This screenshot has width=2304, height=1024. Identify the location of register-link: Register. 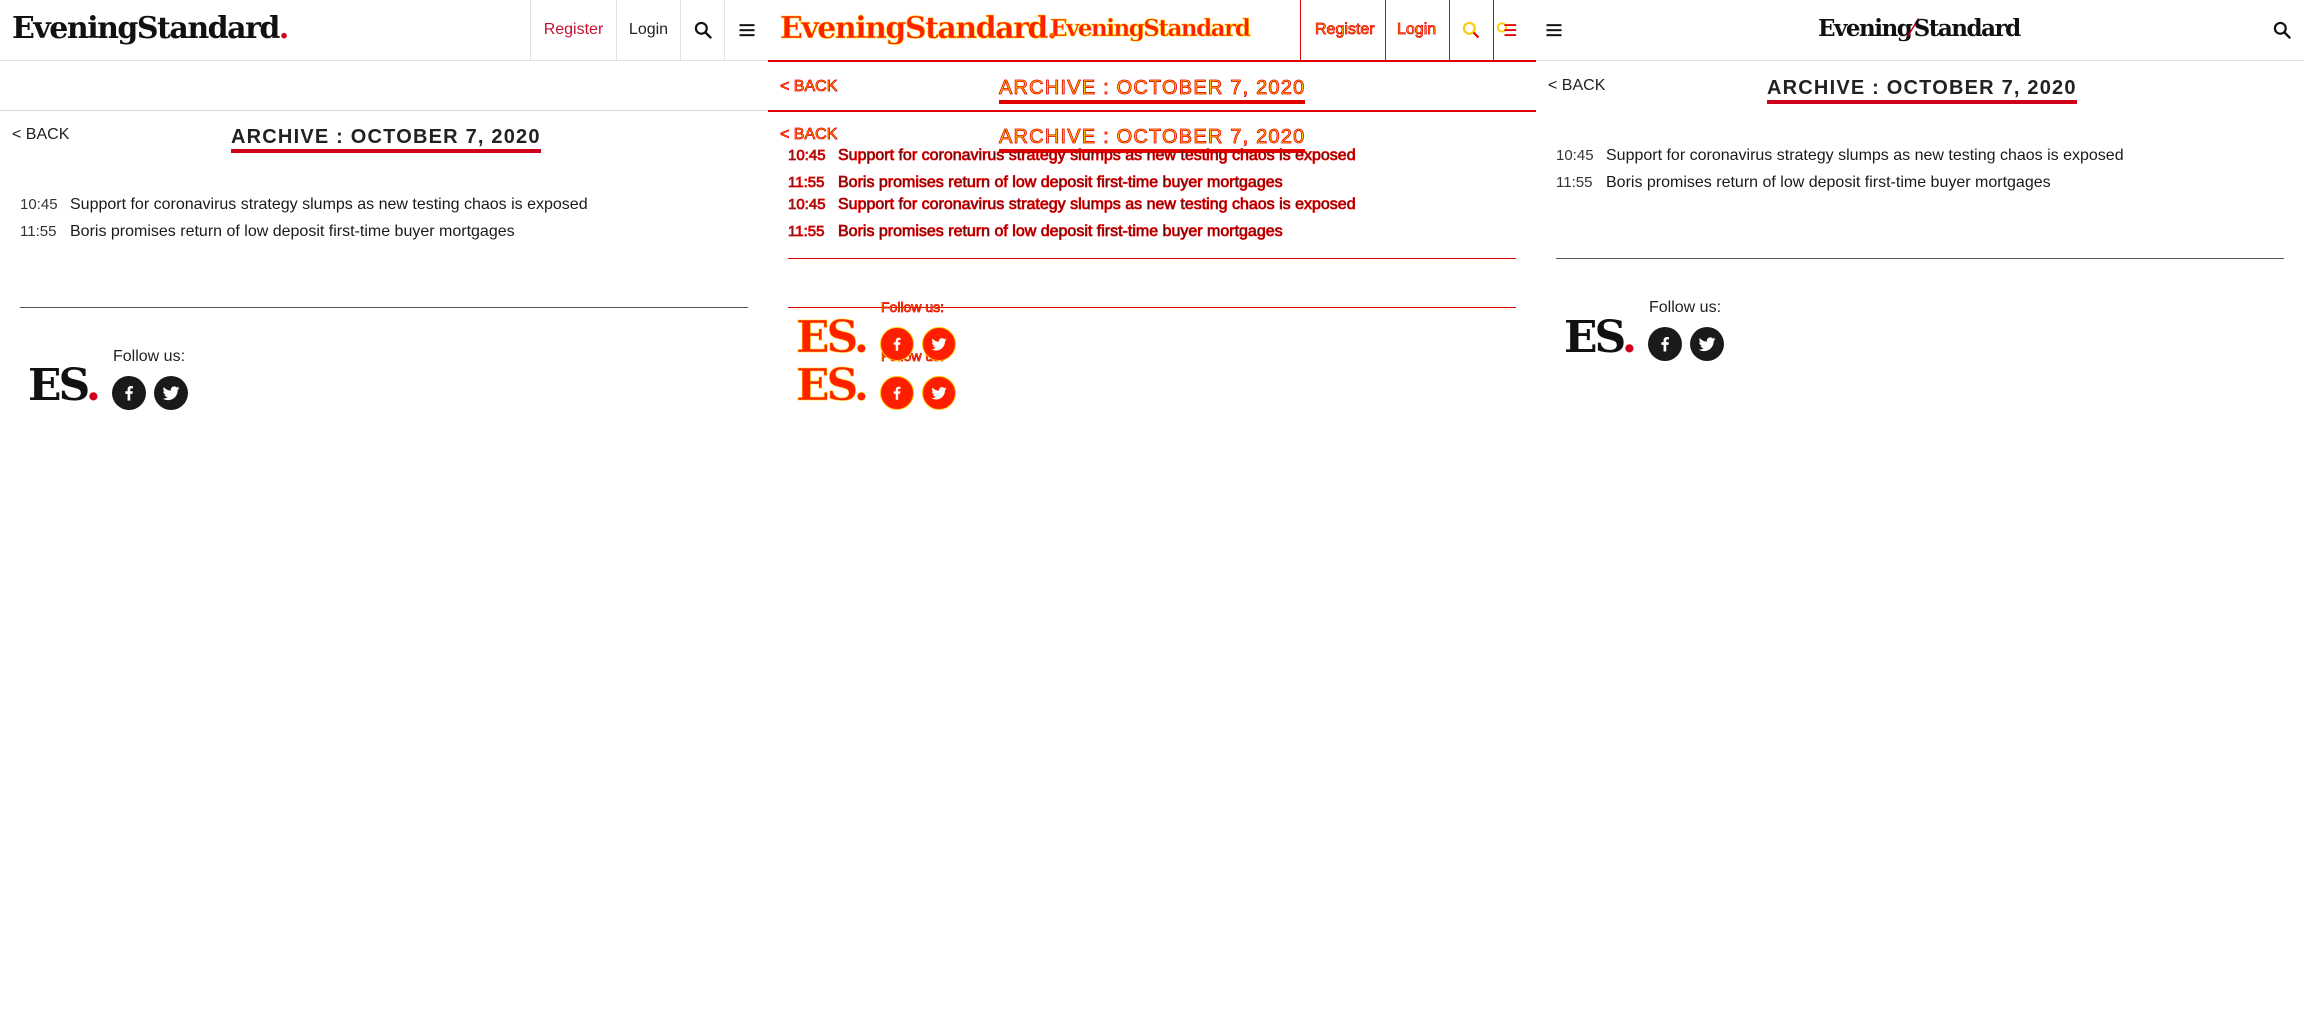
(573, 30).